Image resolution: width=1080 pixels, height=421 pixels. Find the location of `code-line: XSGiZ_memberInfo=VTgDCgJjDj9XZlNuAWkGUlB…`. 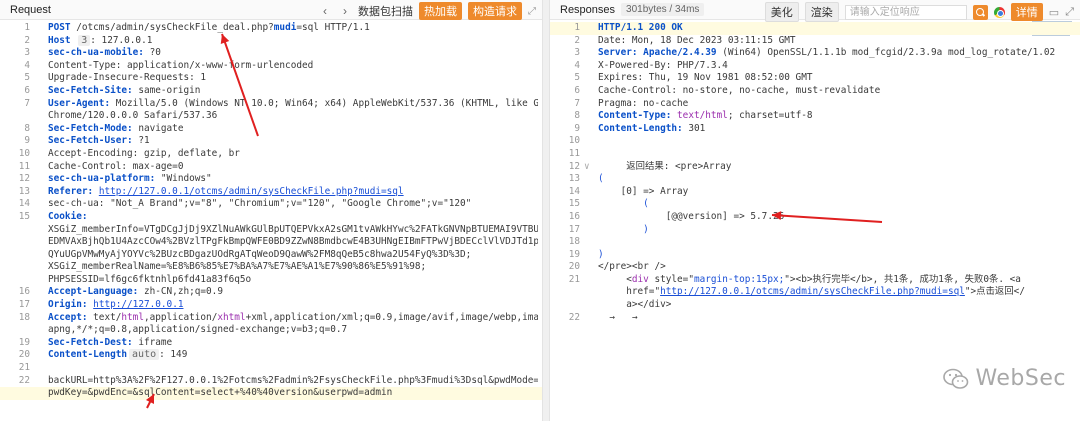

code-line: XSGiZ_memberInfo=VTgDCgJjDj9XZlNuAWkGUlB… is located at coordinates (271, 230).